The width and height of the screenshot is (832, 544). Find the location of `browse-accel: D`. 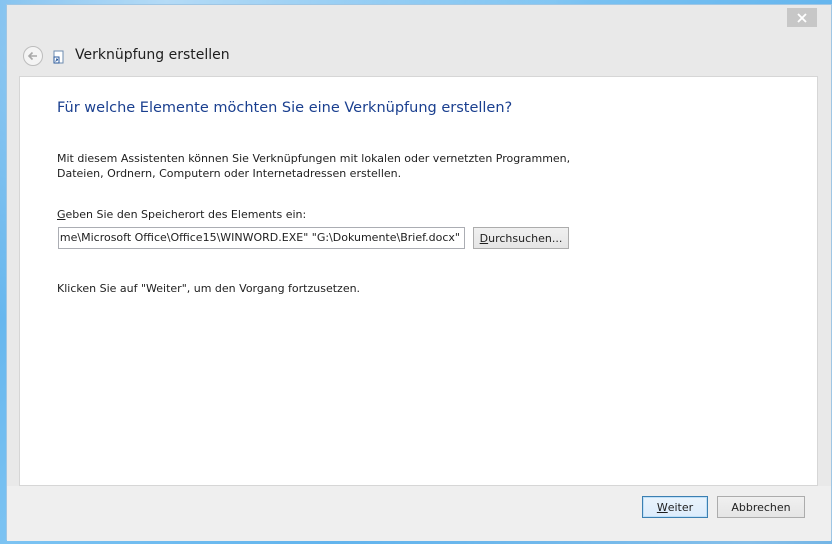

browse-accel: D is located at coordinates (484, 238).